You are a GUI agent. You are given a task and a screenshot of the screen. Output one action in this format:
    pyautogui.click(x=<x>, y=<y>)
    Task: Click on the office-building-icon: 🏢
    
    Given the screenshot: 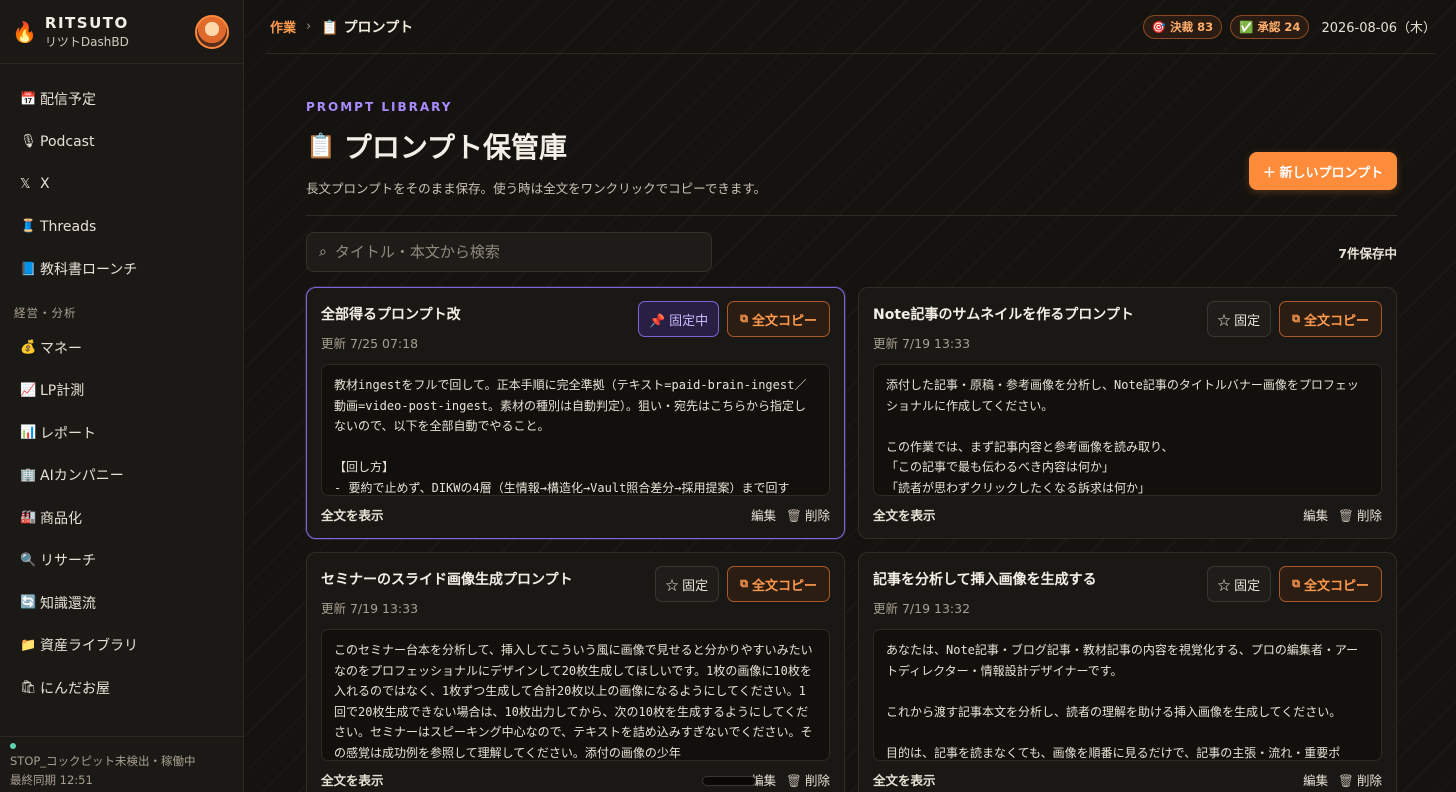 What is the action you would take?
    pyautogui.click(x=28, y=475)
    